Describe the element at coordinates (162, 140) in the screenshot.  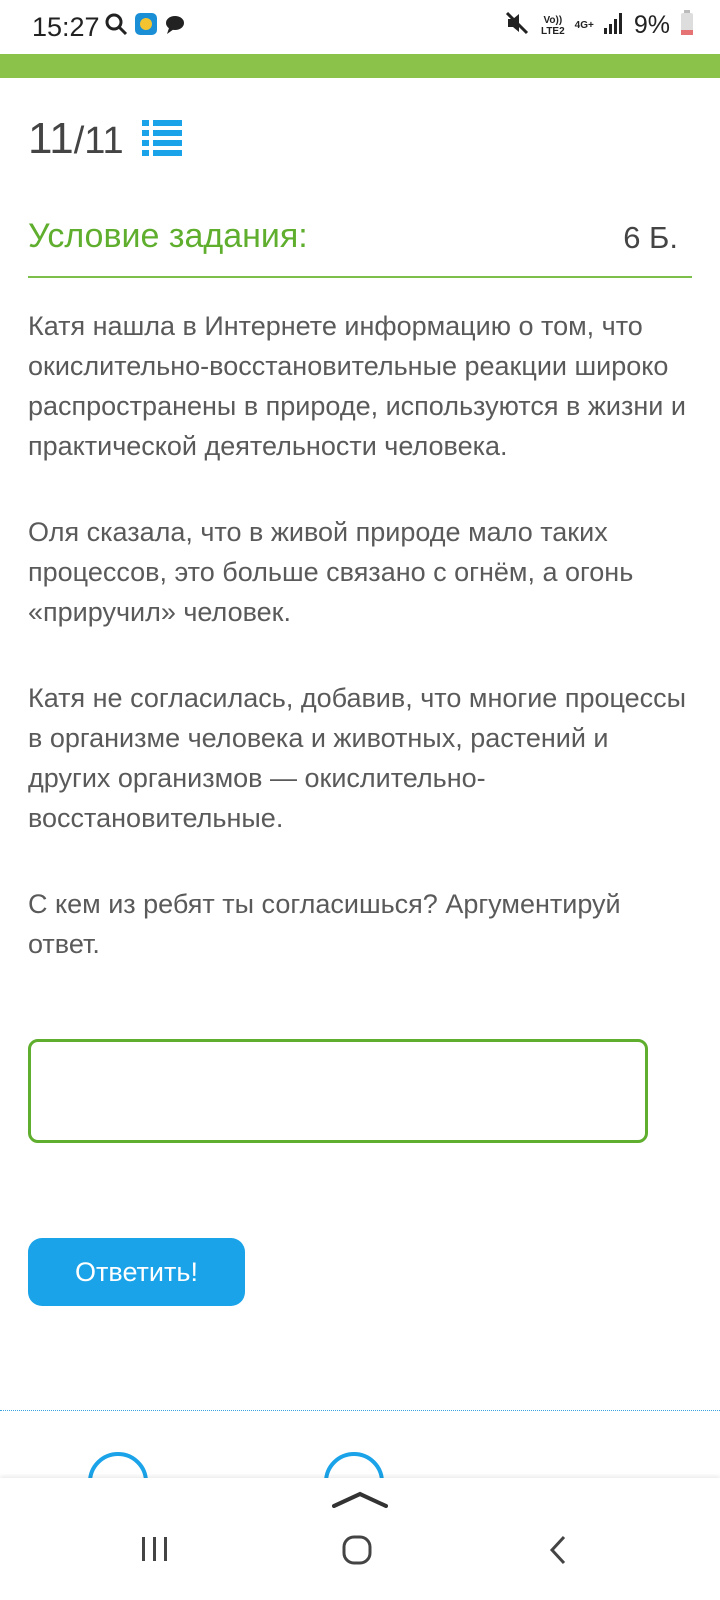
I see `list-icon` at that location.